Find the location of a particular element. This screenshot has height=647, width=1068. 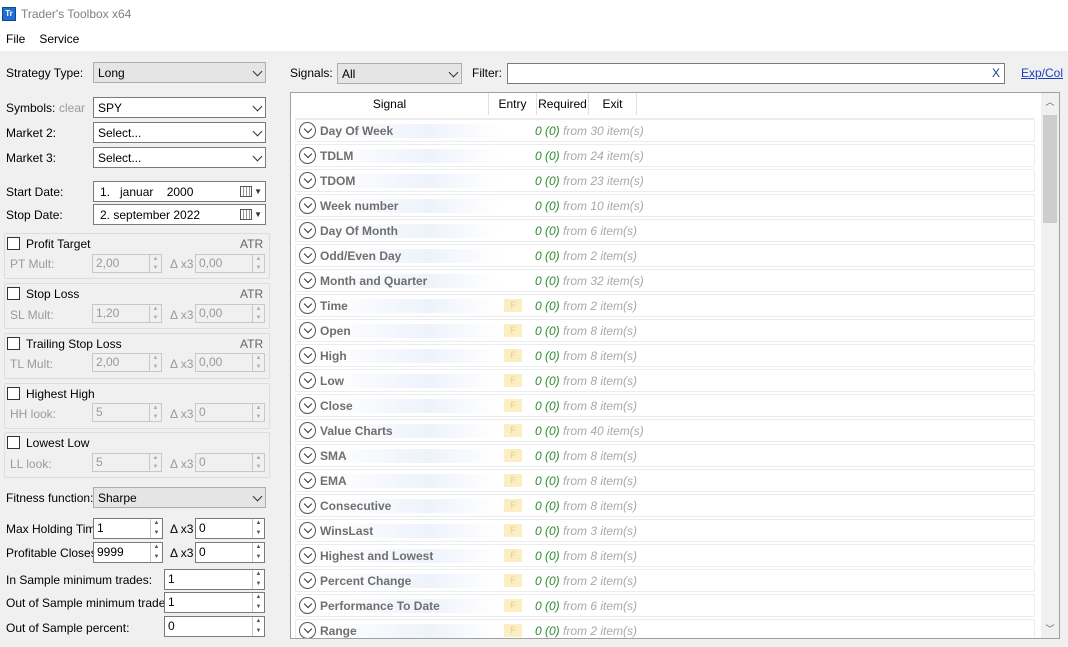

in-sample-stepper: 1 ▲ ▼ is located at coordinates (214, 579).